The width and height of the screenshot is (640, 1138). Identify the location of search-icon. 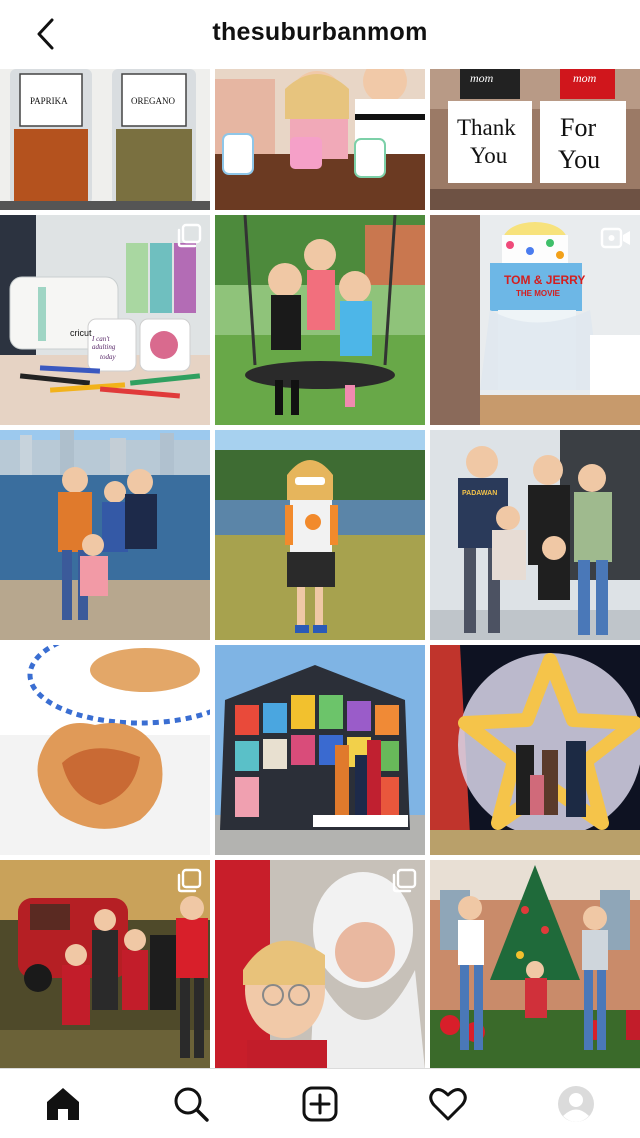
(191, 1104).